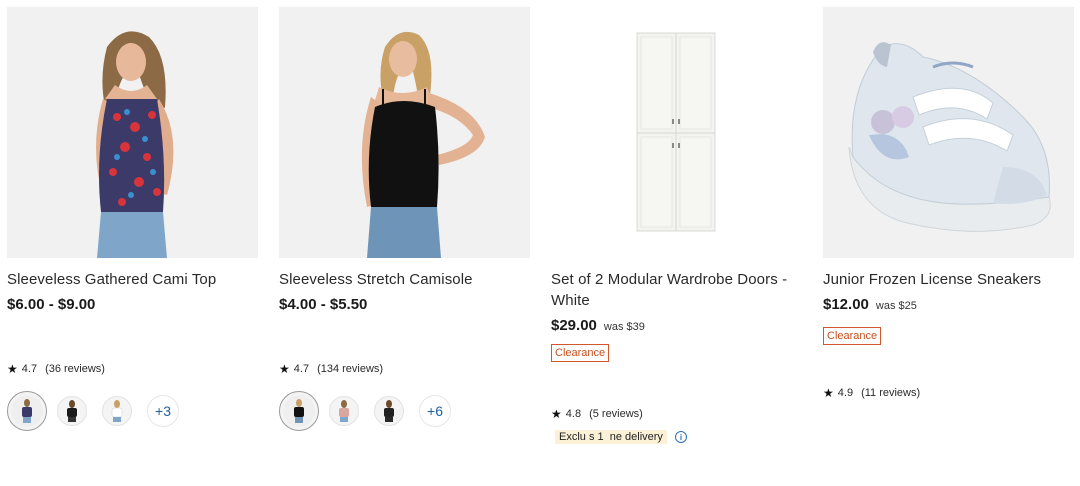  Describe the element at coordinates (163, 411) in the screenshot. I see `more-colors-button: +3` at that location.